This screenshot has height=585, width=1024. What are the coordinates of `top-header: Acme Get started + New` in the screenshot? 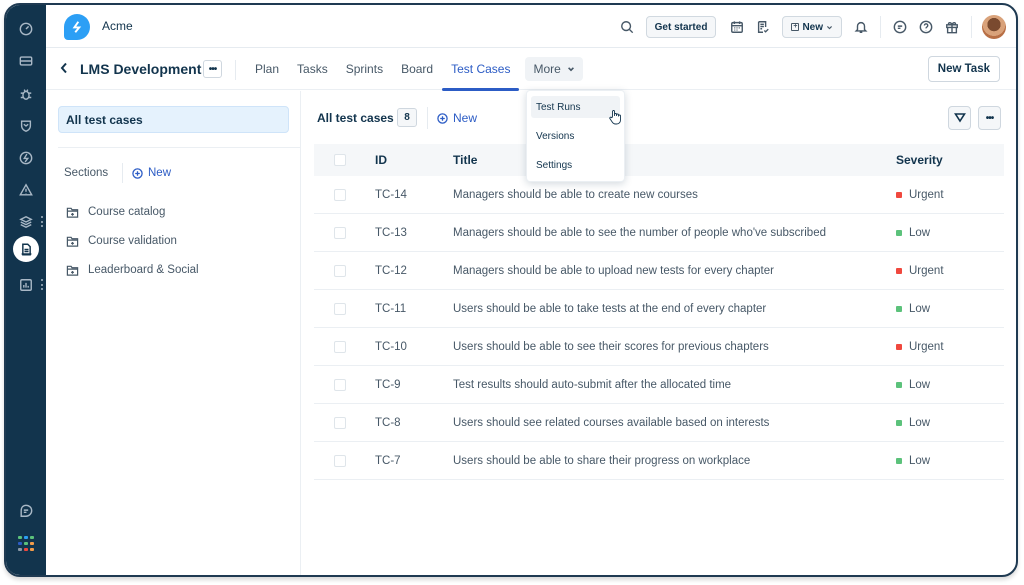 It's located at (531, 26).